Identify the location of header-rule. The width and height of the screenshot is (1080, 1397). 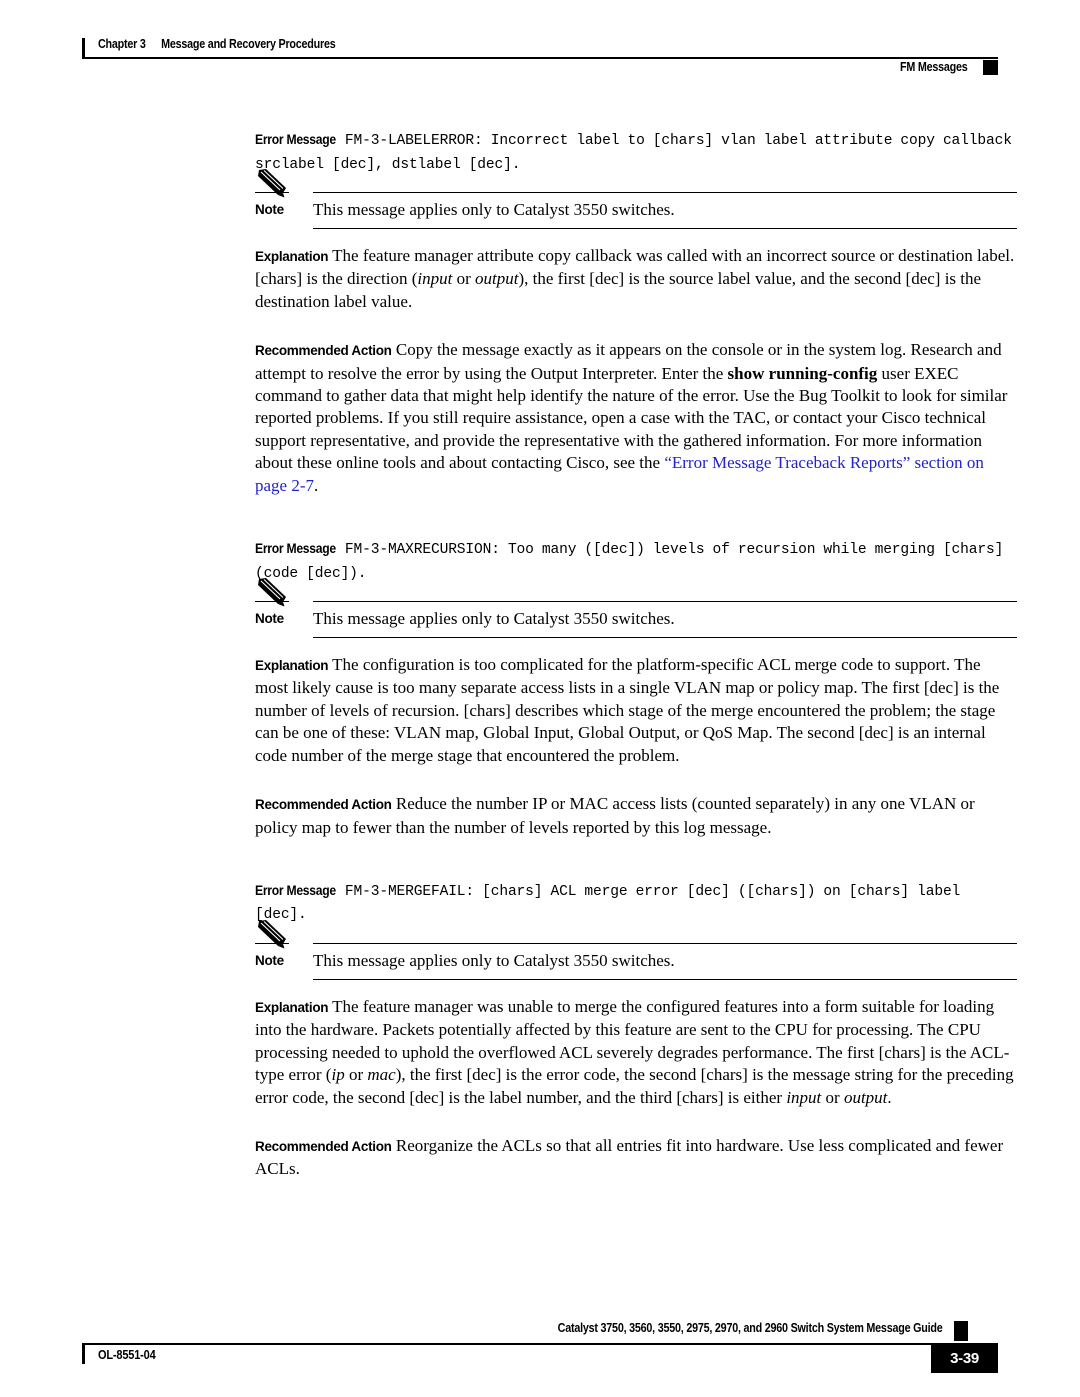
(540, 58).